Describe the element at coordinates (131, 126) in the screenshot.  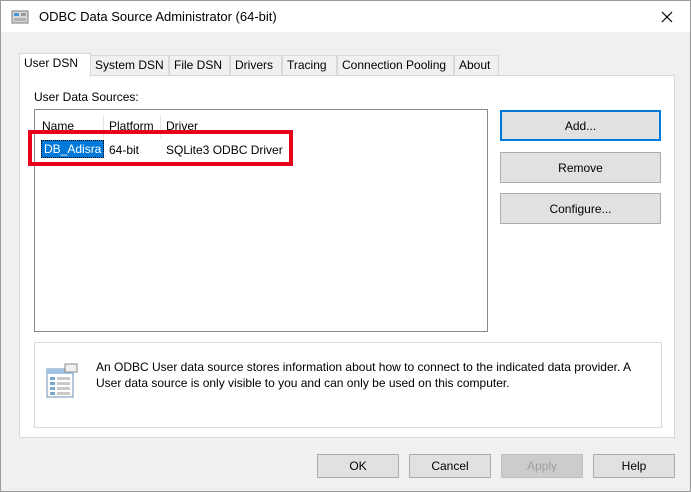
I see `column-header-platform: Platform` at that location.